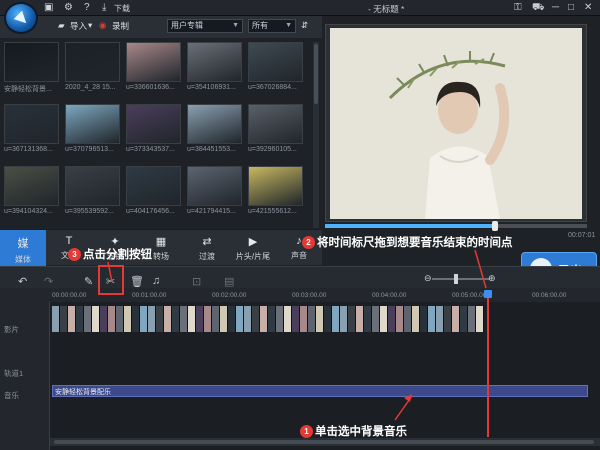 The image size is (600, 450). Describe the element at coordinates (21, 18) in the screenshot. I see `app-logo` at that location.